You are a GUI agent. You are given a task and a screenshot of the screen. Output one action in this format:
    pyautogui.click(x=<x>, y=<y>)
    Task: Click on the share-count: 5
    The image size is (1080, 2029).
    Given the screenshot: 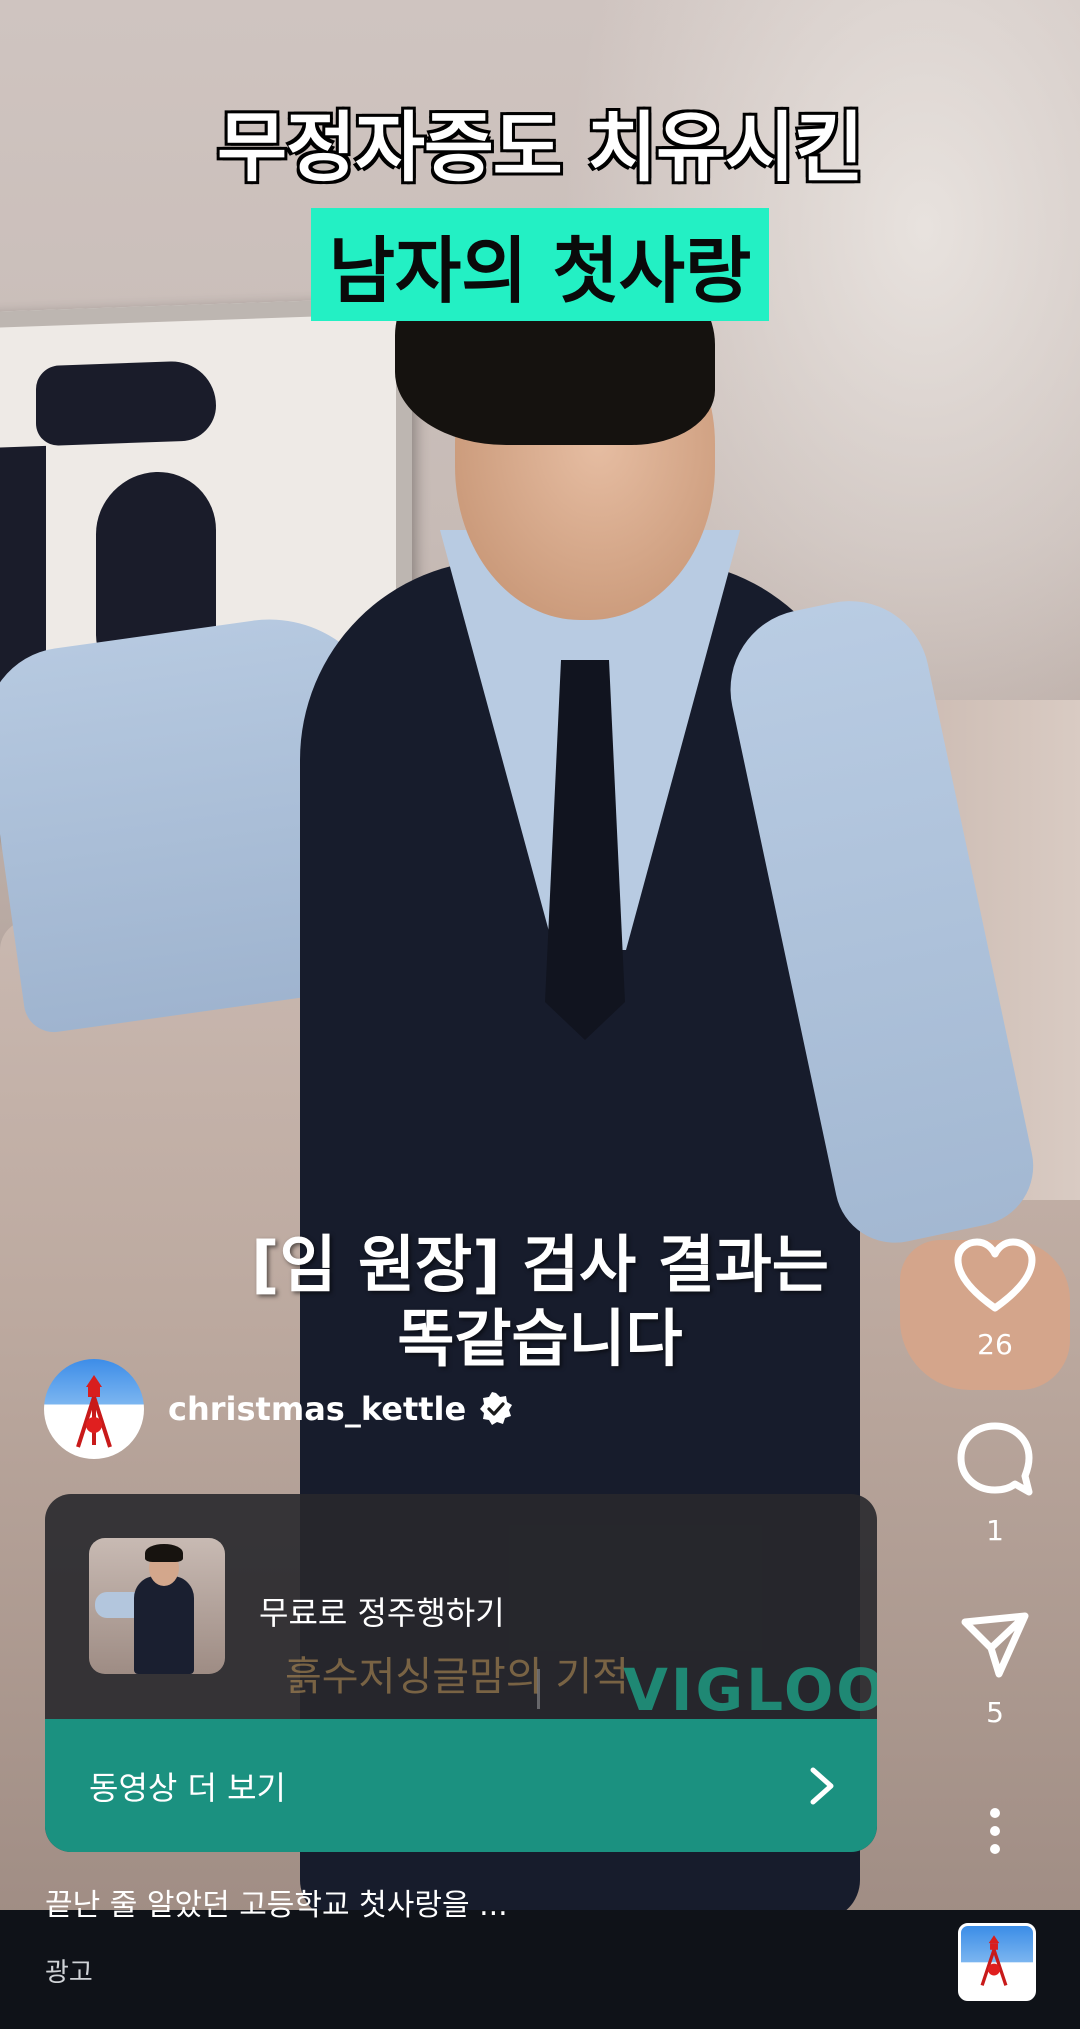 What is the action you would take?
    pyautogui.click(x=995, y=1712)
    